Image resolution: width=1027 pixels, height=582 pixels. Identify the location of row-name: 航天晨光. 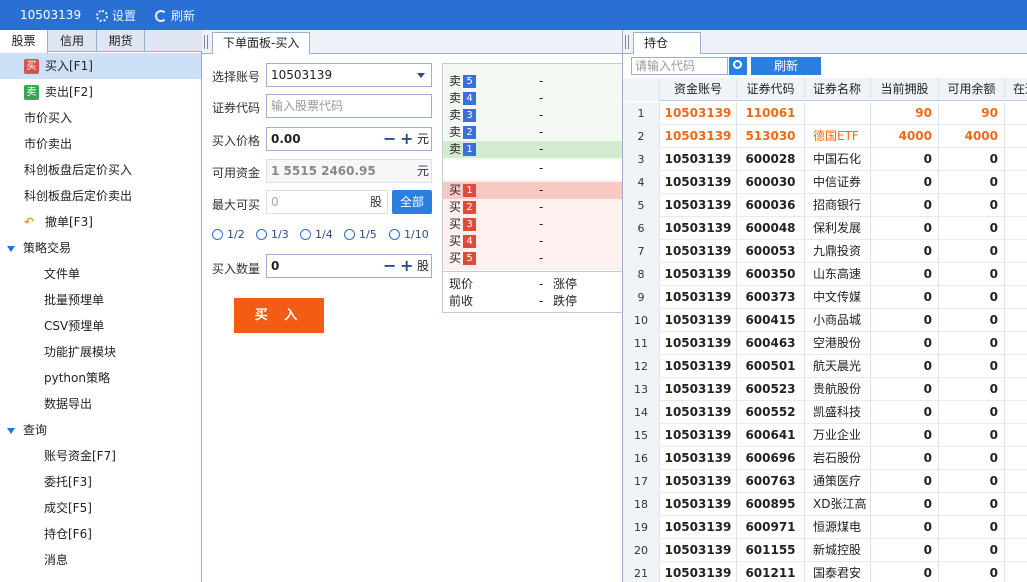
(838, 366).